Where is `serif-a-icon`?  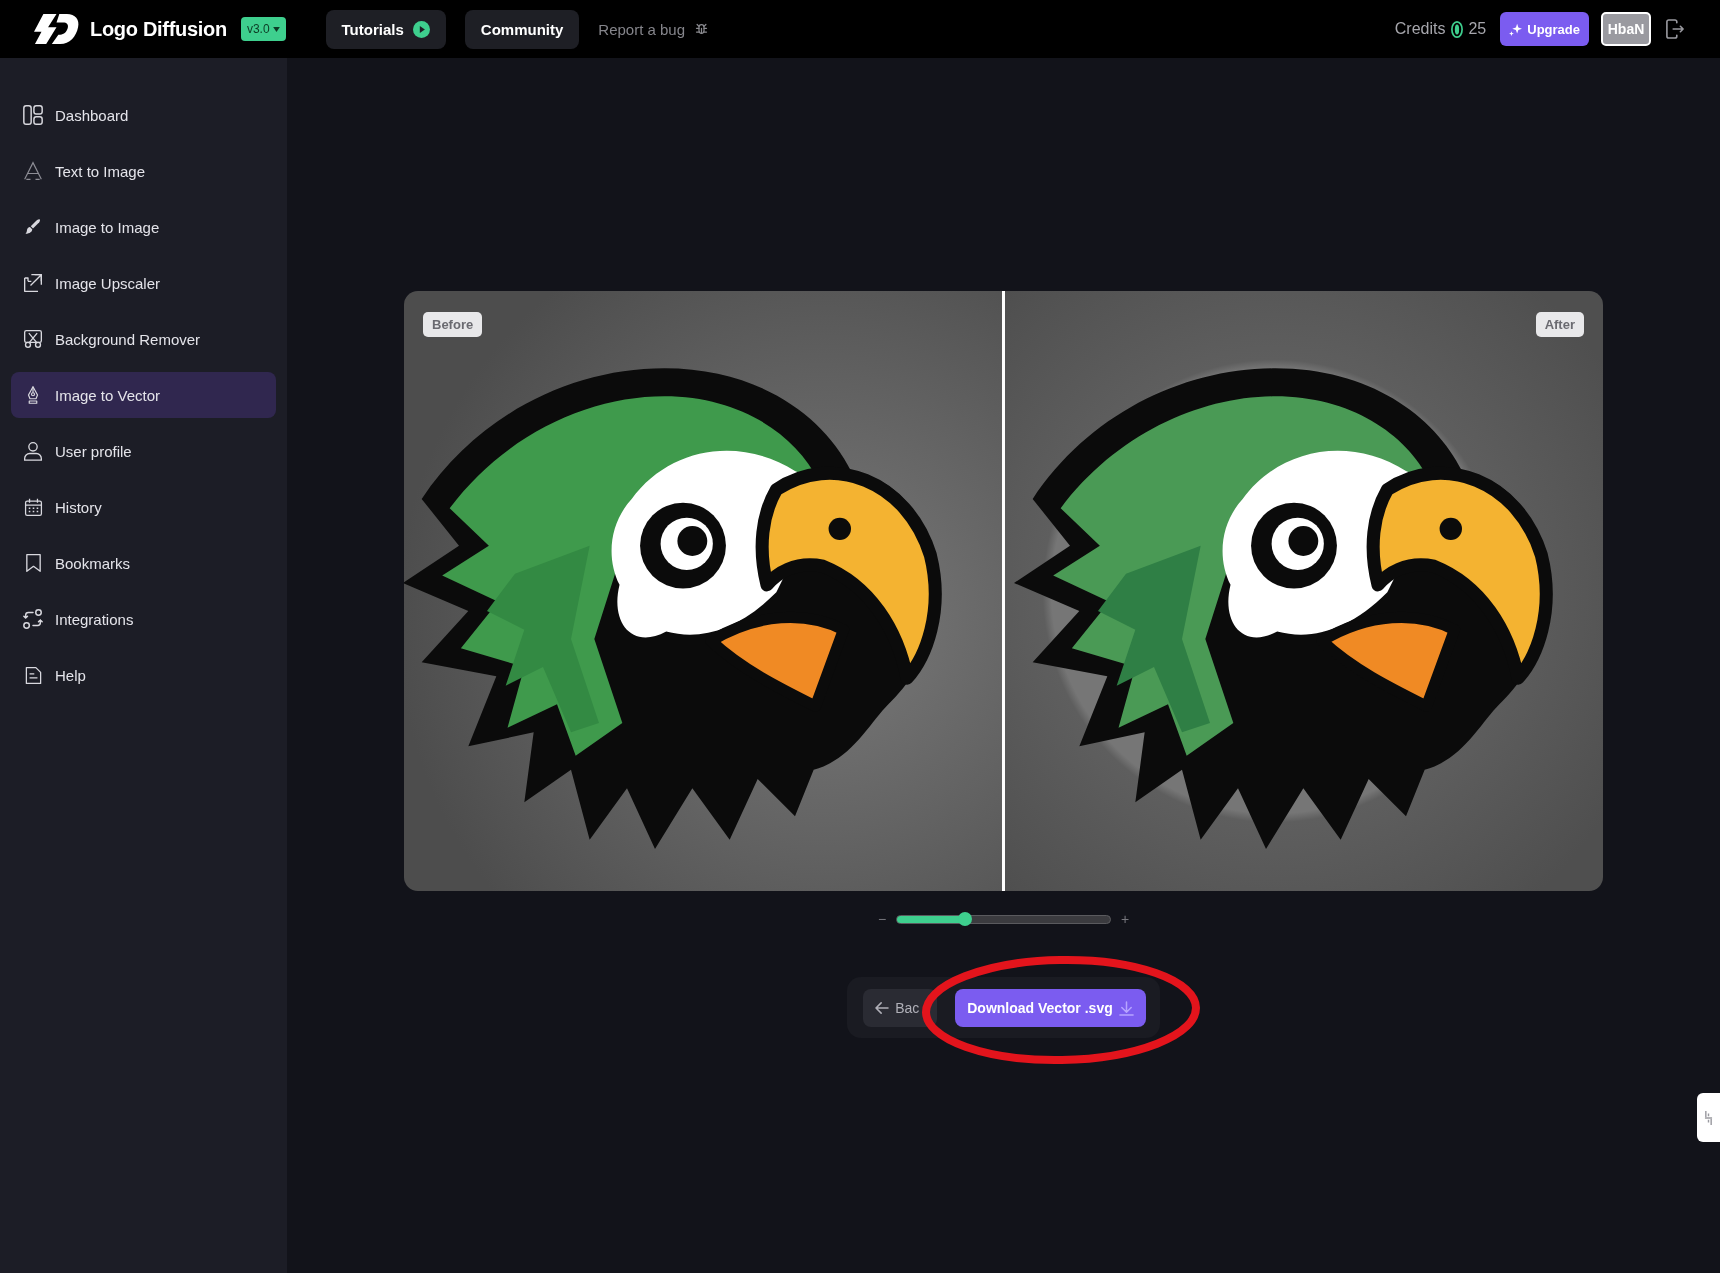 serif-a-icon is located at coordinates (33, 171).